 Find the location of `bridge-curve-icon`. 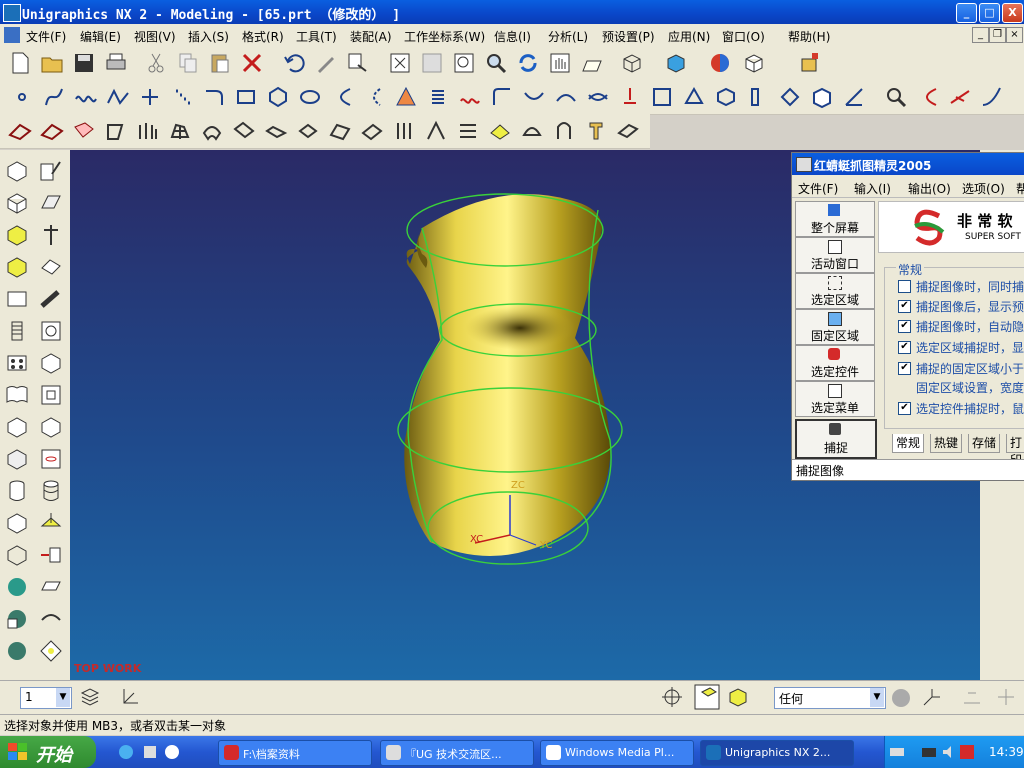

bridge-curve-icon is located at coordinates (534, 97).